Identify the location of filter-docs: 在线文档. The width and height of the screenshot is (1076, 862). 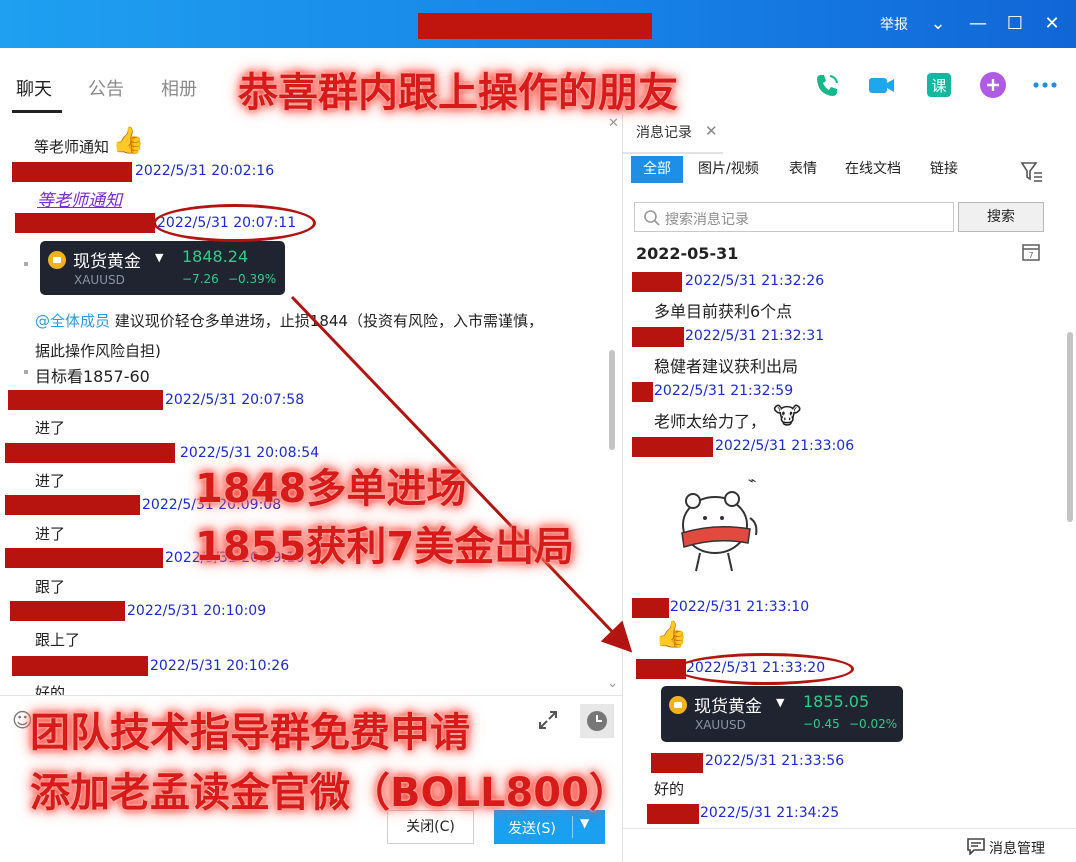
(873, 169).